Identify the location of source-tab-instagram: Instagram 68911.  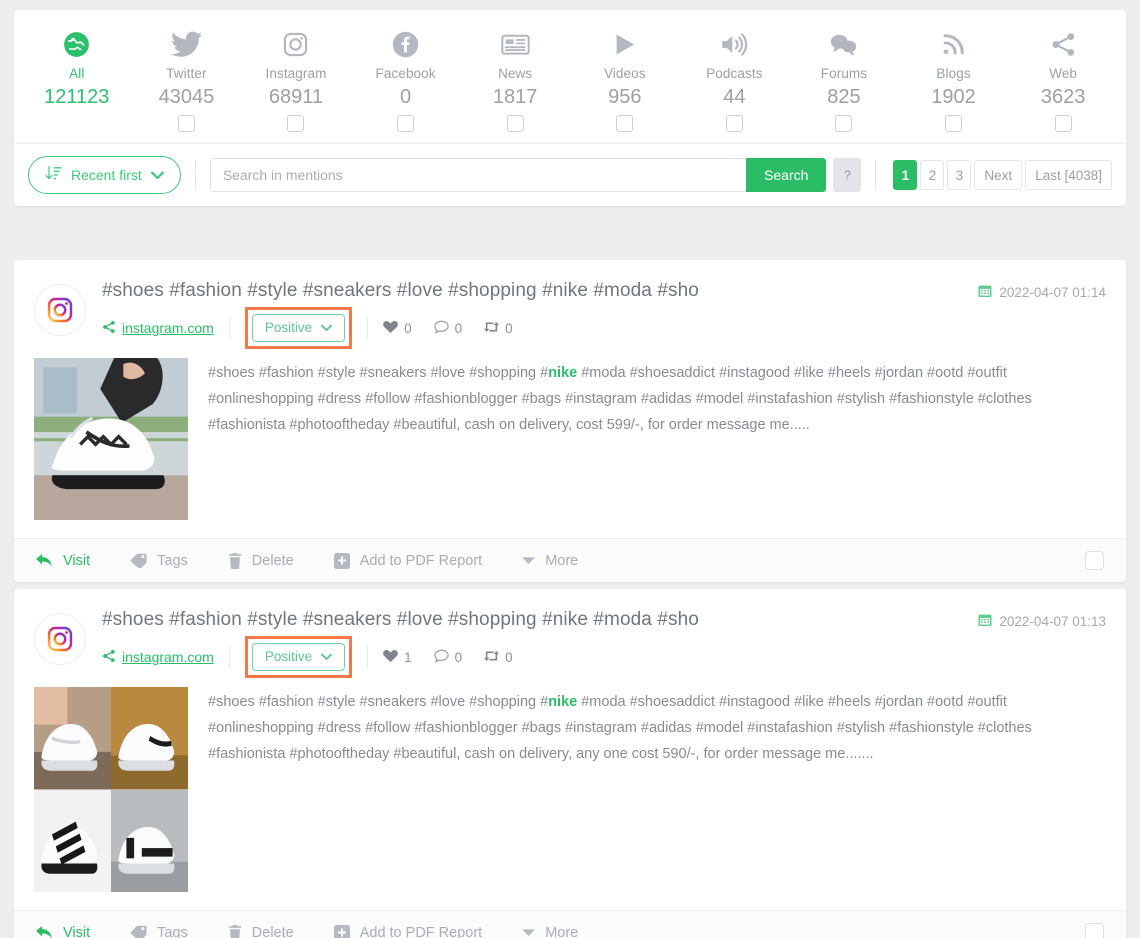
(296, 80).